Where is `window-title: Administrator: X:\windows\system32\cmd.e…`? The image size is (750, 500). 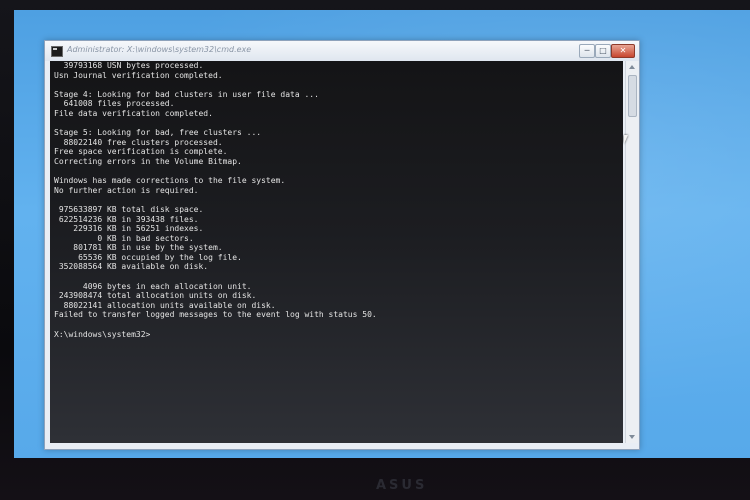
window-title: Administrator: X:\windows\system32\cmd.e… is located at coordinates (159, 49).